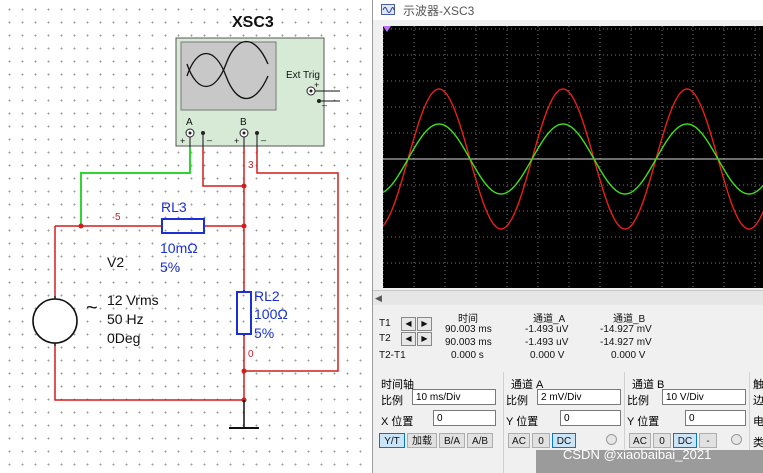  I want to click on scope-horizontal-scrollbar: ◀, so click(568, 297).